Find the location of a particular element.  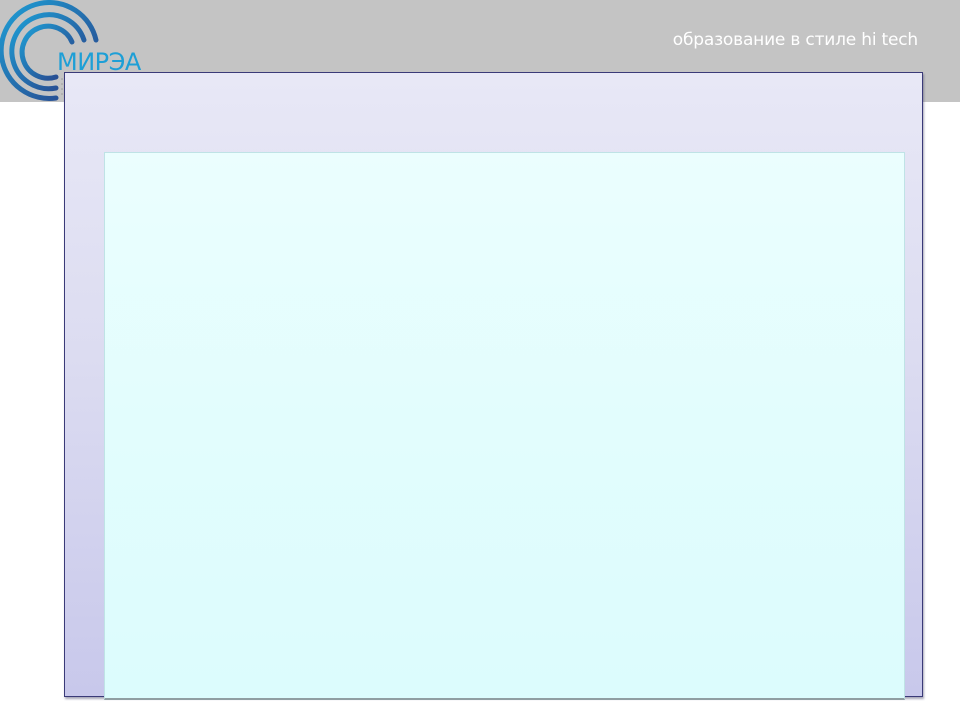

header-tagline: образование в стиле hi tech is located at coordinates (795, 40).